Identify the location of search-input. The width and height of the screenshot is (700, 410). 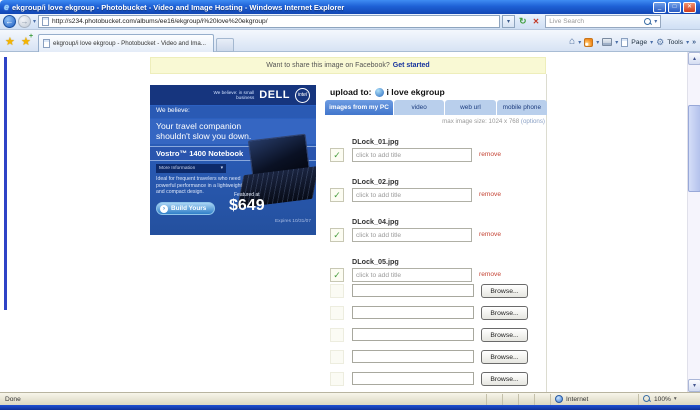
(596, 21).